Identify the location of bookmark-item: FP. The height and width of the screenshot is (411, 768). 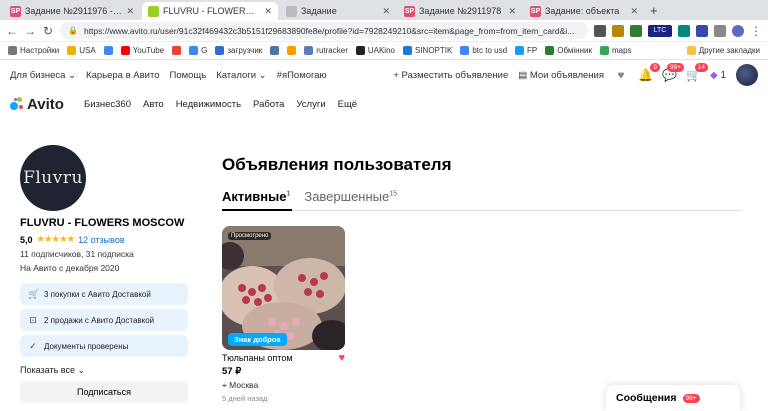
(526, 50).